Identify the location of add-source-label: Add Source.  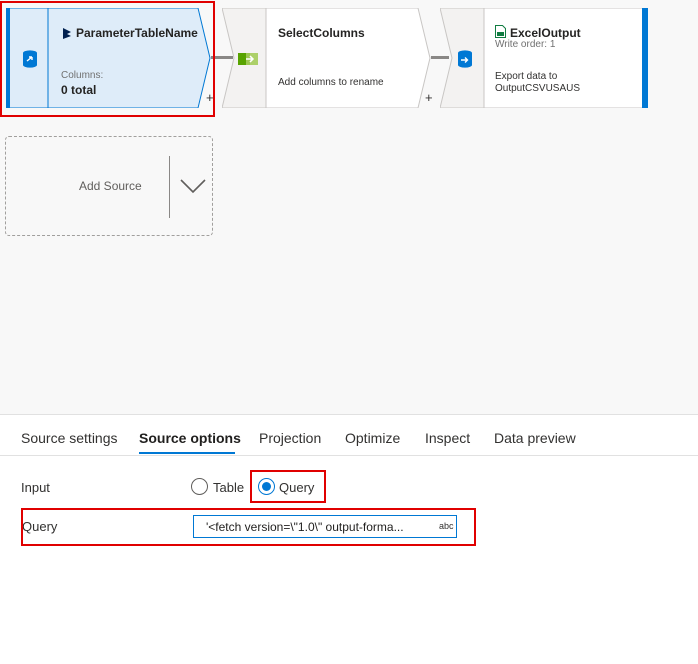
(110, 186).